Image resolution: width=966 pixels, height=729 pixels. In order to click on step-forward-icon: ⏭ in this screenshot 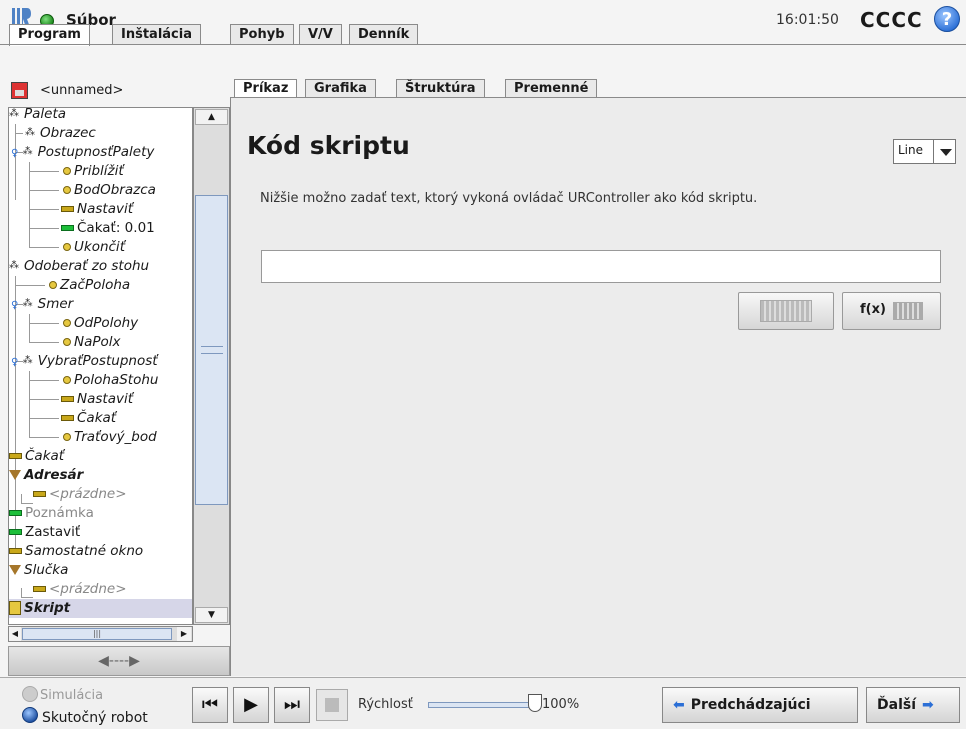, I will do `click(292, 705)`.